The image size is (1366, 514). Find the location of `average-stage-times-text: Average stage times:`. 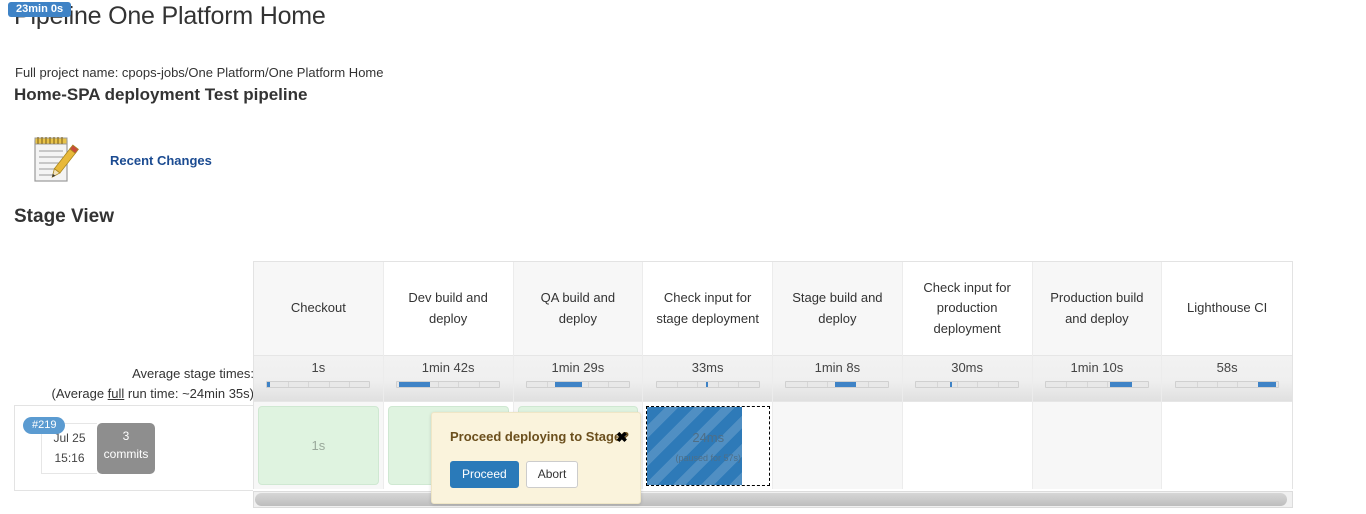

average-stage-times-text: Average stage times: is located at coordinates (193, 373).